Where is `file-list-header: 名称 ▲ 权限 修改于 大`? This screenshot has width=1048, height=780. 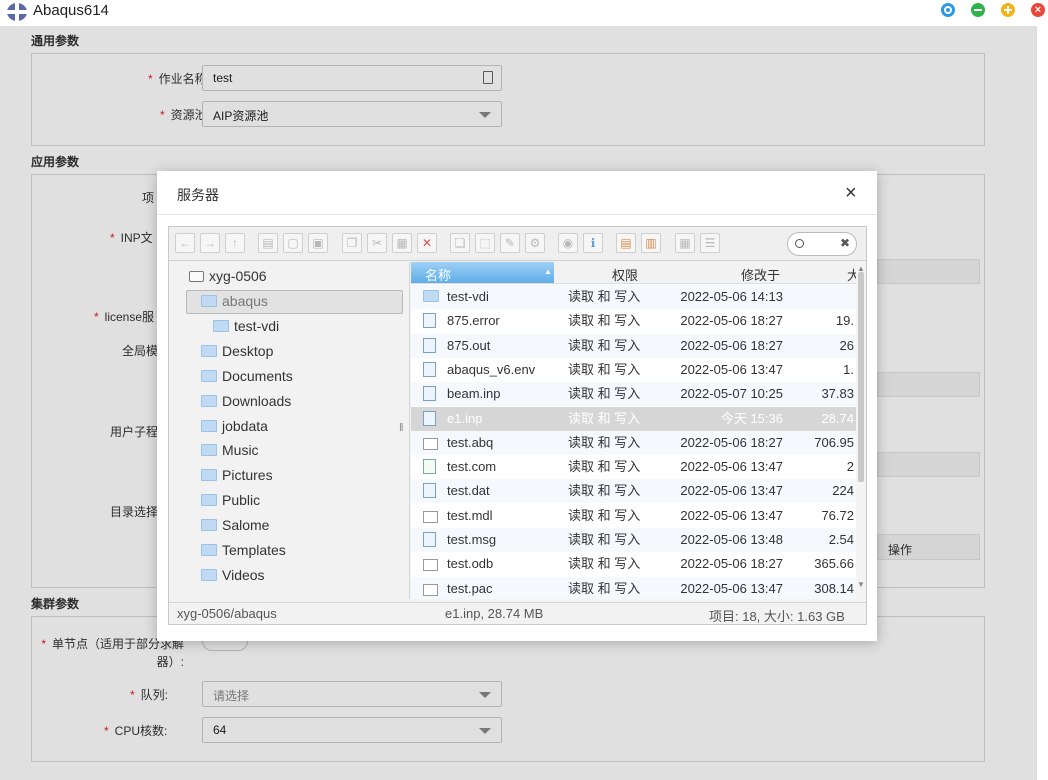
file-list-header: 名称 ▲ 权限 修改于 大 is located at coordinates (638, 273).